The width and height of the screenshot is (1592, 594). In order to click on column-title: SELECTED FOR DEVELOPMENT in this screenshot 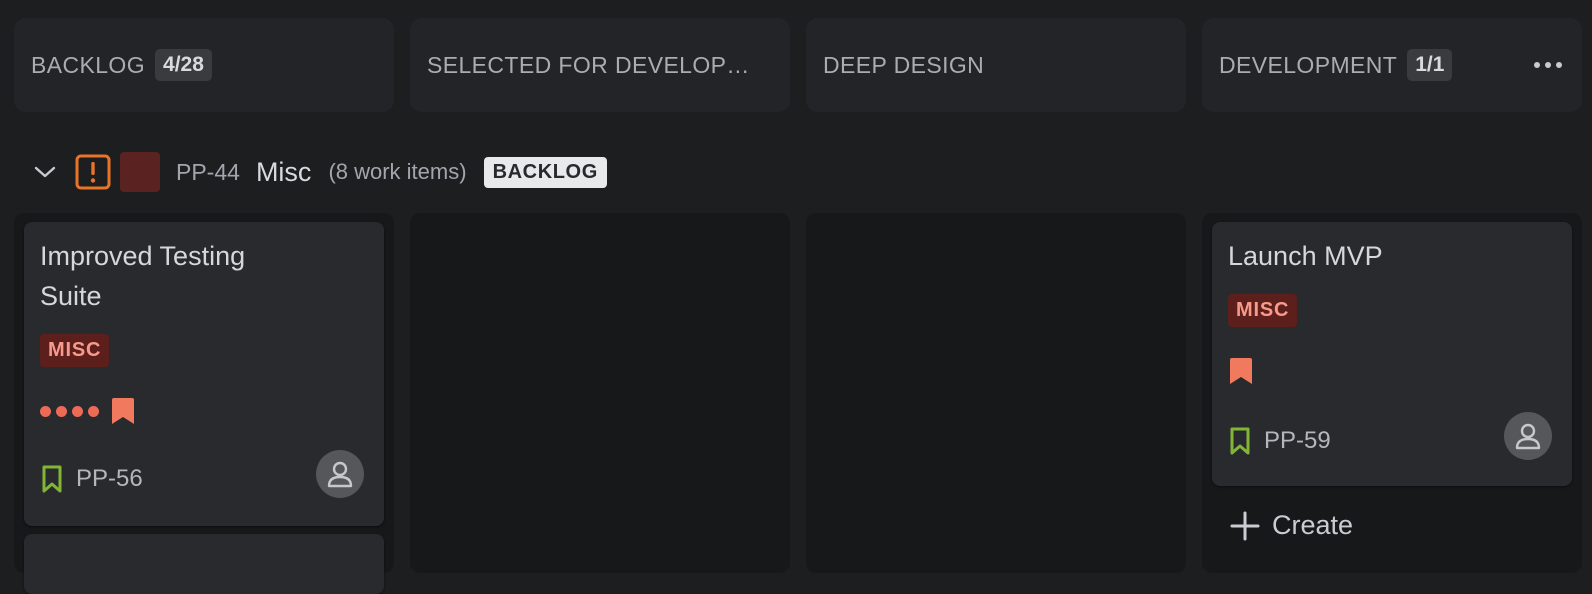, I will do `click(597, 64)`.